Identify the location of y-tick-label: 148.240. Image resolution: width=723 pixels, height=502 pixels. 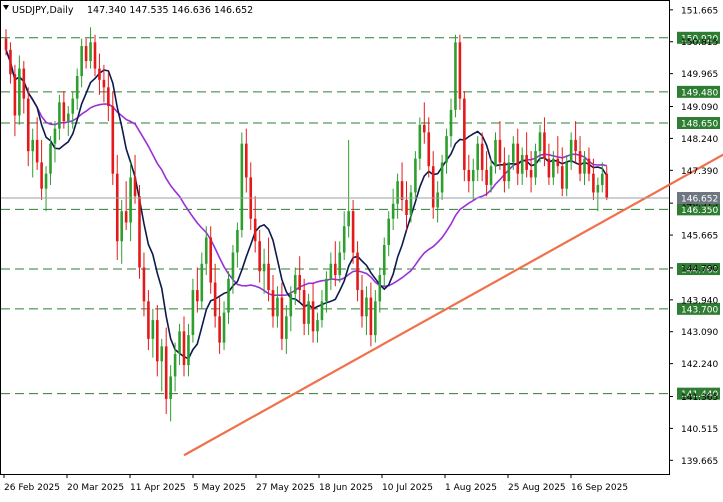
(699, 140).